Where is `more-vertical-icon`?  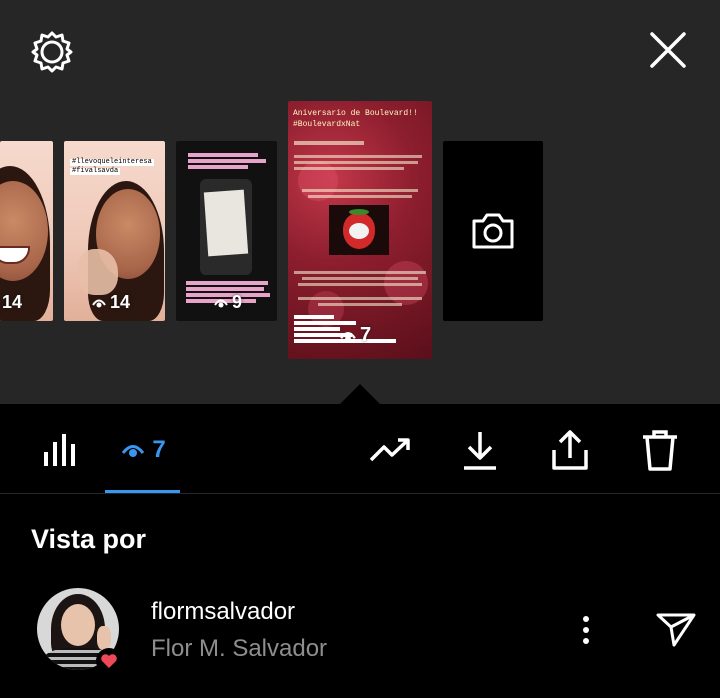
more-vertical-icon is located at coordinates (586, 630).